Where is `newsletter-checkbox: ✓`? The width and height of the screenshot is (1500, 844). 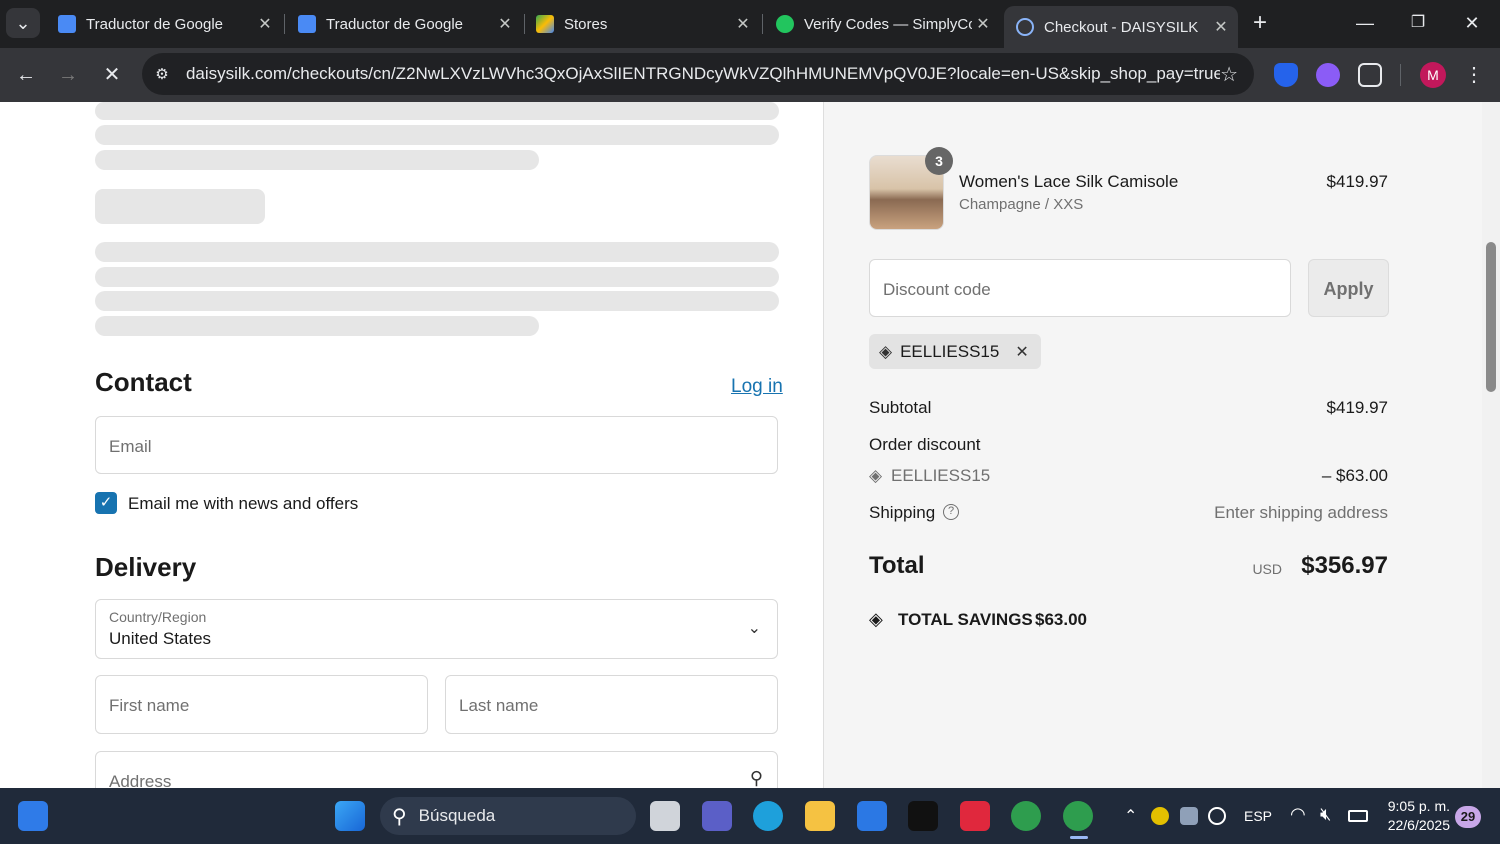 newsletter-checkbox: ✓ is located at coordinates (106, 503).